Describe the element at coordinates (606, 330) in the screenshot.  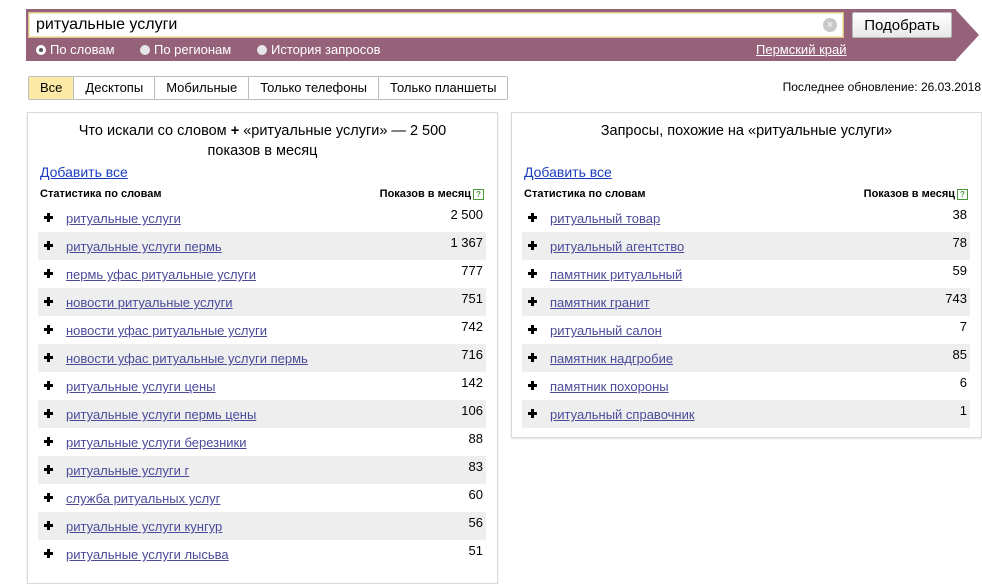
I see `keyword-link: ритуальный салон` at that location.